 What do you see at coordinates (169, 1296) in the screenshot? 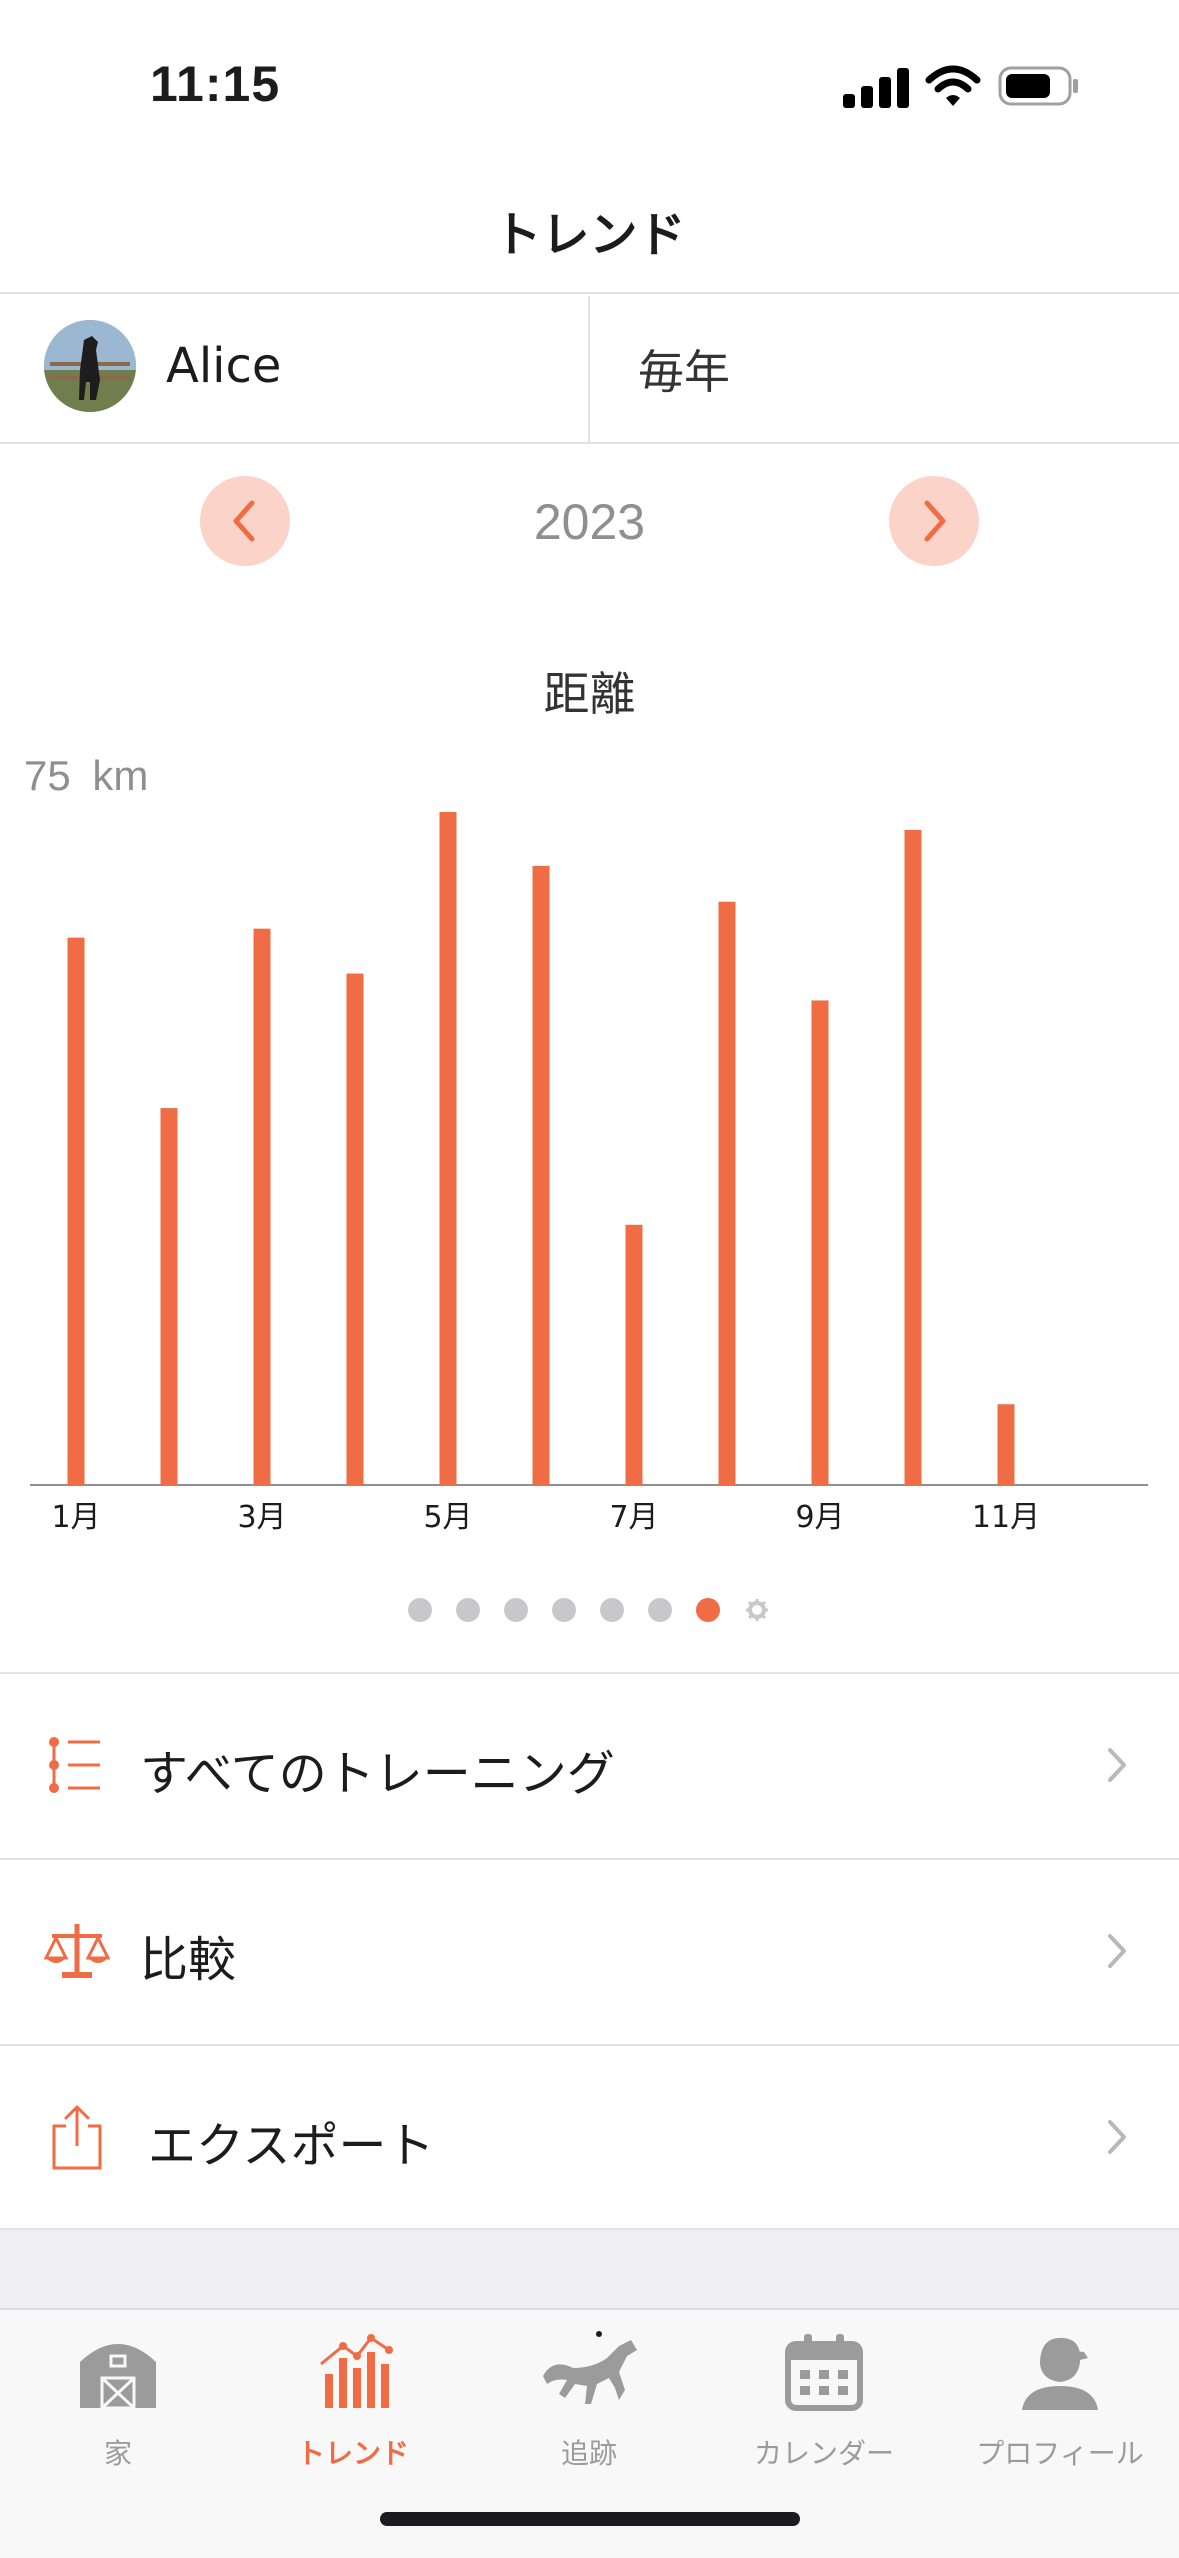
I see `chart-bar-2月` at bounding box center [169, 1296].